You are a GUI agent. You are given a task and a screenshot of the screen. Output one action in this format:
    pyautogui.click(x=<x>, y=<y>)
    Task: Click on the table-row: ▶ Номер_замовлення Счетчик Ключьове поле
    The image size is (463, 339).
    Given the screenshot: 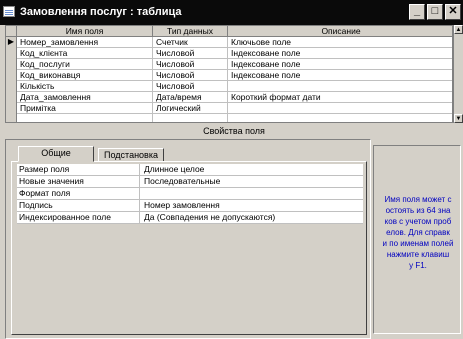 What is the action you would take?
    pyautogui.click(x=229, y=42)
    